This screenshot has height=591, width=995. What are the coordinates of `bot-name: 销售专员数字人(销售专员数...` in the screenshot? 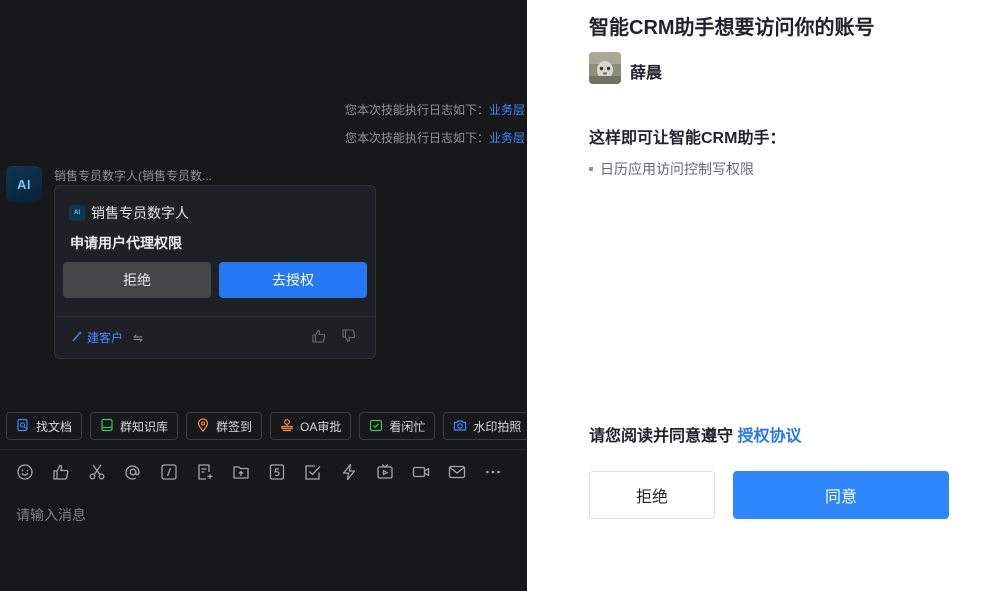 It's located at (133, 176).